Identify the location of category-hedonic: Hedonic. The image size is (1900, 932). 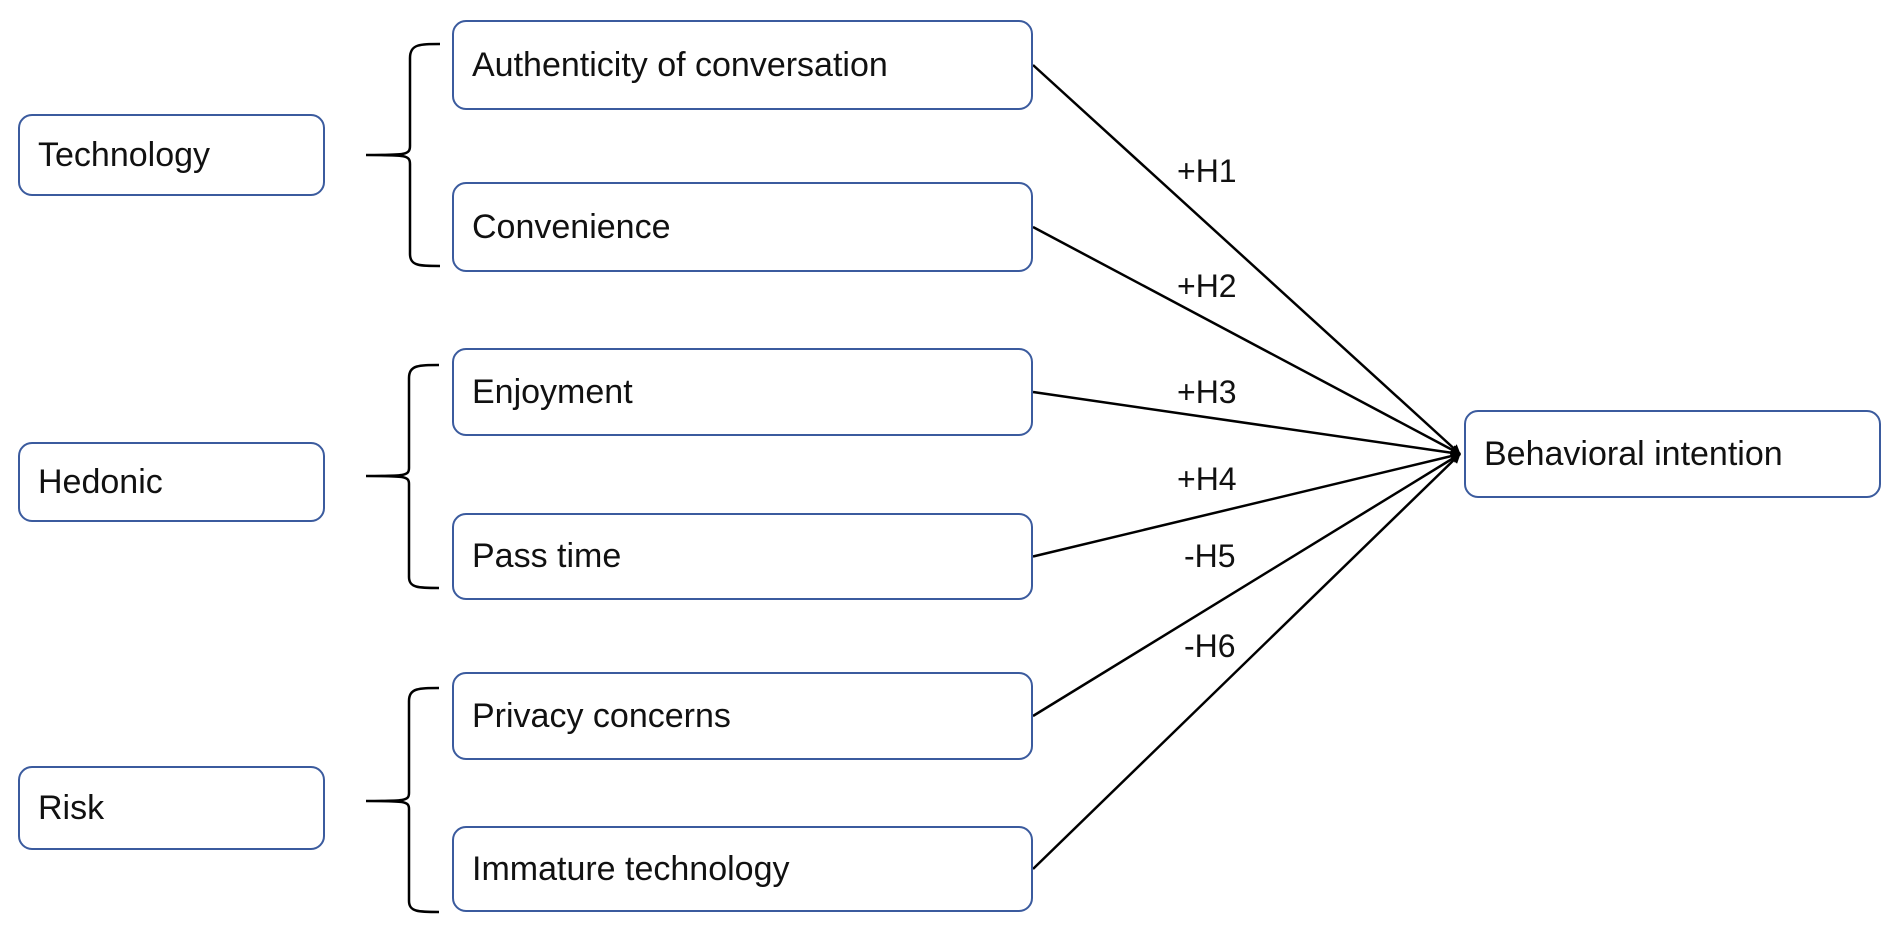
(171, 482).